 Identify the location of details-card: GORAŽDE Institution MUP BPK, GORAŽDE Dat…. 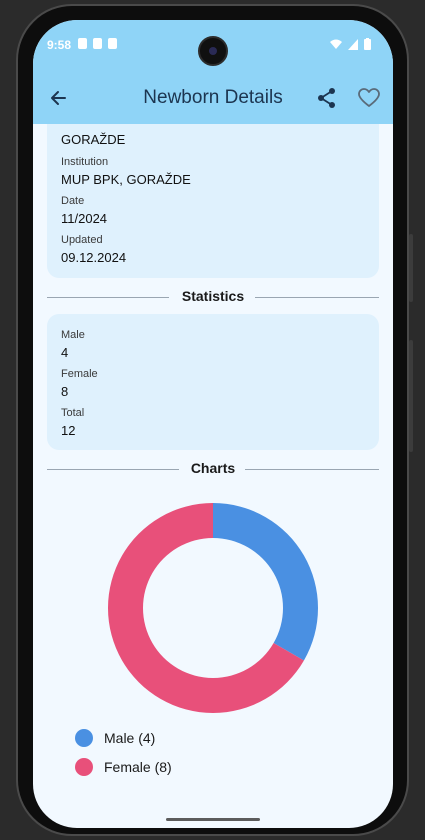
(213, 201).